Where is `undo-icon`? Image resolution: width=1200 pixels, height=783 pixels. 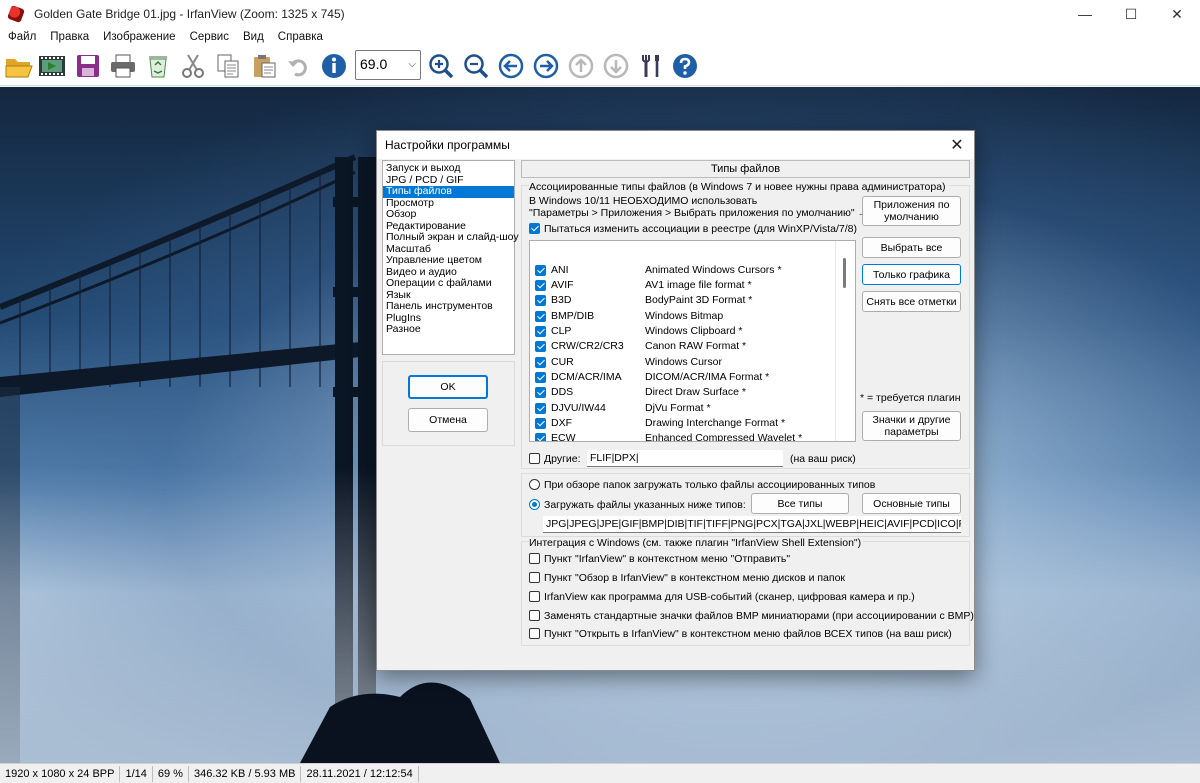
undo-icon is located at coordinates (299, 66).